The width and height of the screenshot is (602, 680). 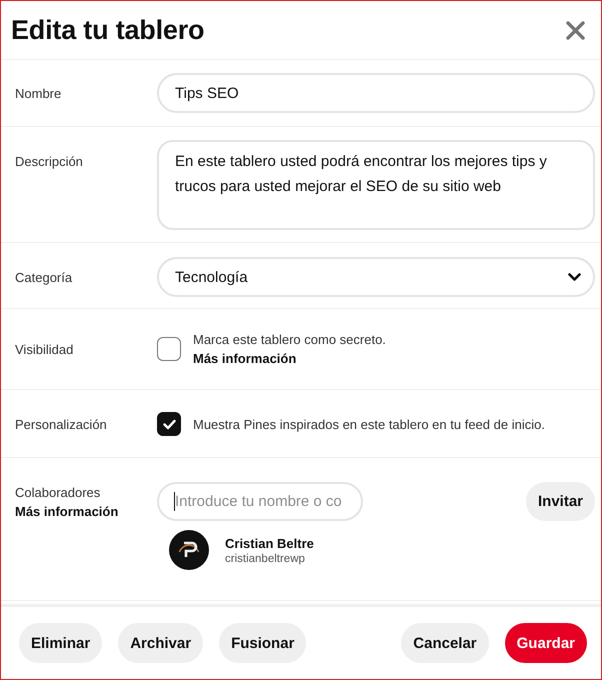 I want to click on name-field: Tips SEO, so click(x=376, y=93).